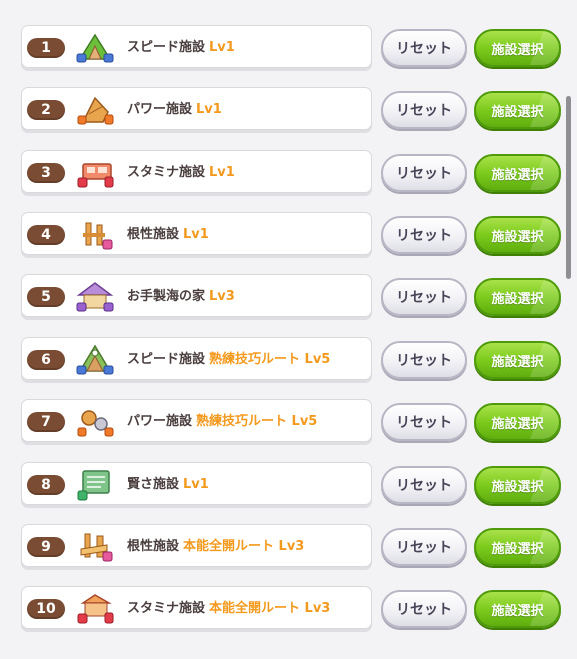 The height and width of the screenshot is (659, 577). I want to click on facility-card: 3 スタミナ施設 Lv1, so click(196, 171).